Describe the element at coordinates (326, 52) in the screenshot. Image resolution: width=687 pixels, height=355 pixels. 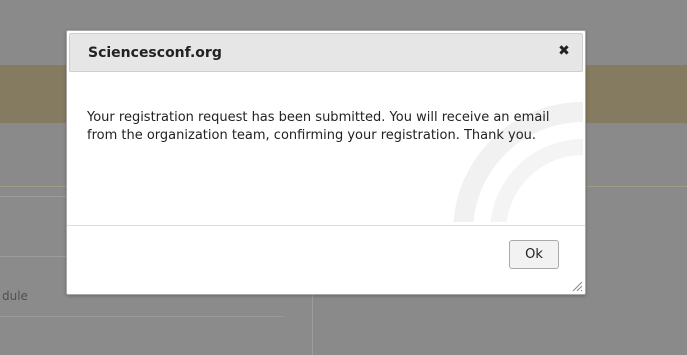
I see `dialog-titlebar: Sciencesconf.org ✖` at that location.